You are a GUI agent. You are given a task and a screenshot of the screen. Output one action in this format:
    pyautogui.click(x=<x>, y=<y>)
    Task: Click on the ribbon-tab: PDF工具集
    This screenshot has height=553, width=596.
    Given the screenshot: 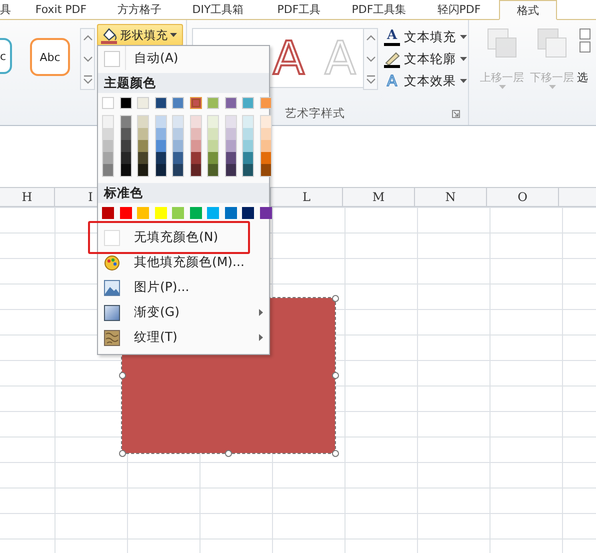 What is the action you would take?
    pyautogui.click(x=379, y=9)
    